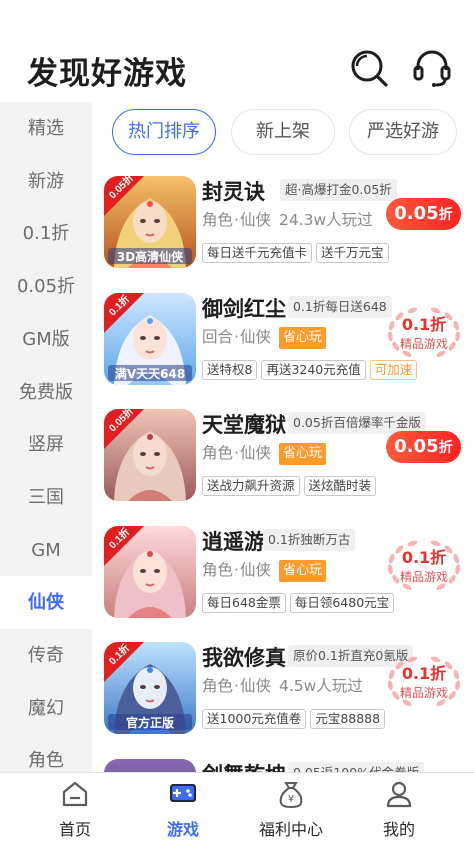  What do you see at coordinates (432, 68) in the screenshot?
I see `headset-icon` at bounding box center [432, 68].